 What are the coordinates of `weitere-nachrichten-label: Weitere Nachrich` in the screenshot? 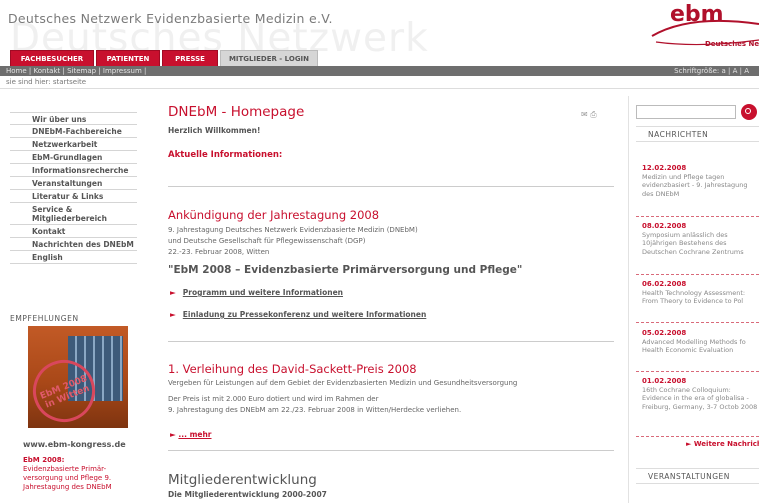 It's located at (726, 444).